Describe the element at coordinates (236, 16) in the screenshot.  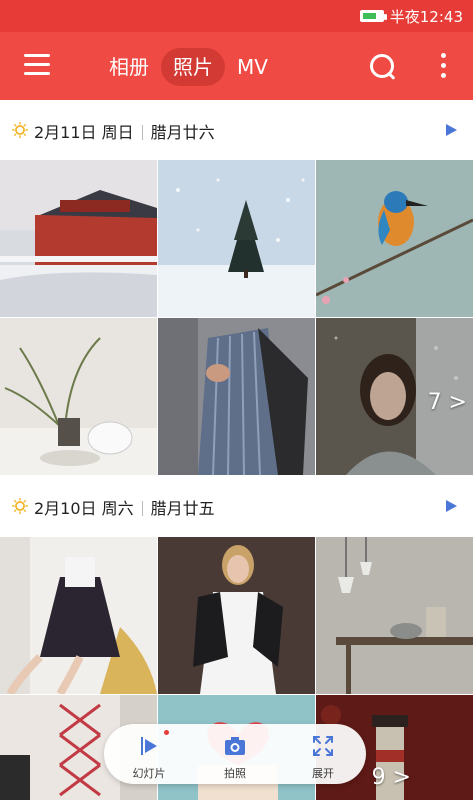
I see `status-bar: 半夜12:43` at that location.